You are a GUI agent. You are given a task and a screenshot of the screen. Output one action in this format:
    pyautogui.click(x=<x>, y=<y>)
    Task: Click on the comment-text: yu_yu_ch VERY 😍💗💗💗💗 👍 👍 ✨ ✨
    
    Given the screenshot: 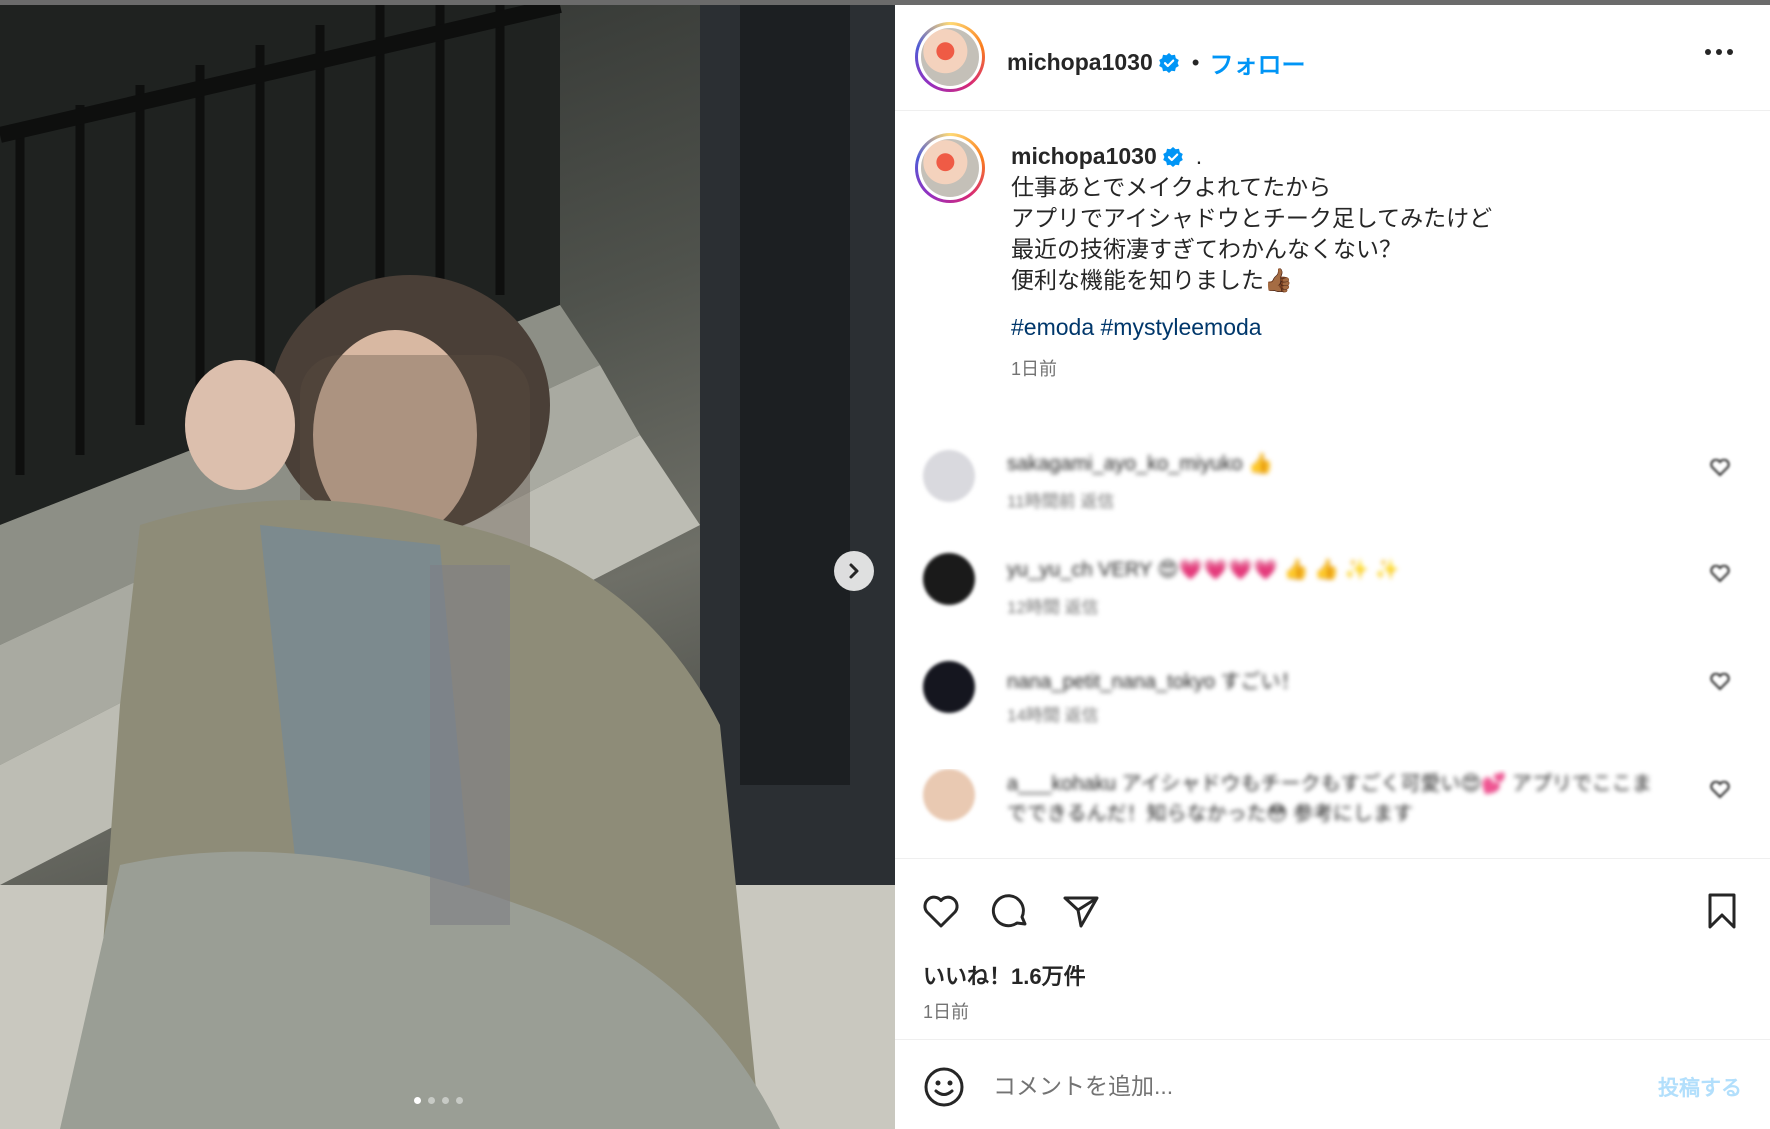 What is the action you would take?
    pyautogui.click(x=1203, y=570)
    